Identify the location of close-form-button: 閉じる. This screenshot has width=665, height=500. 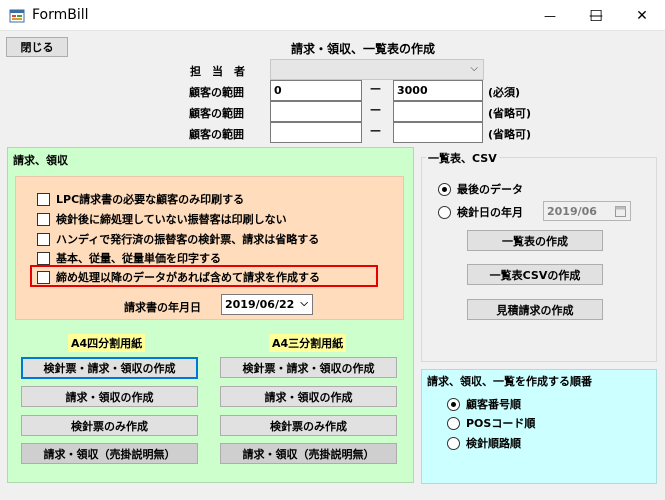
(37, 47).